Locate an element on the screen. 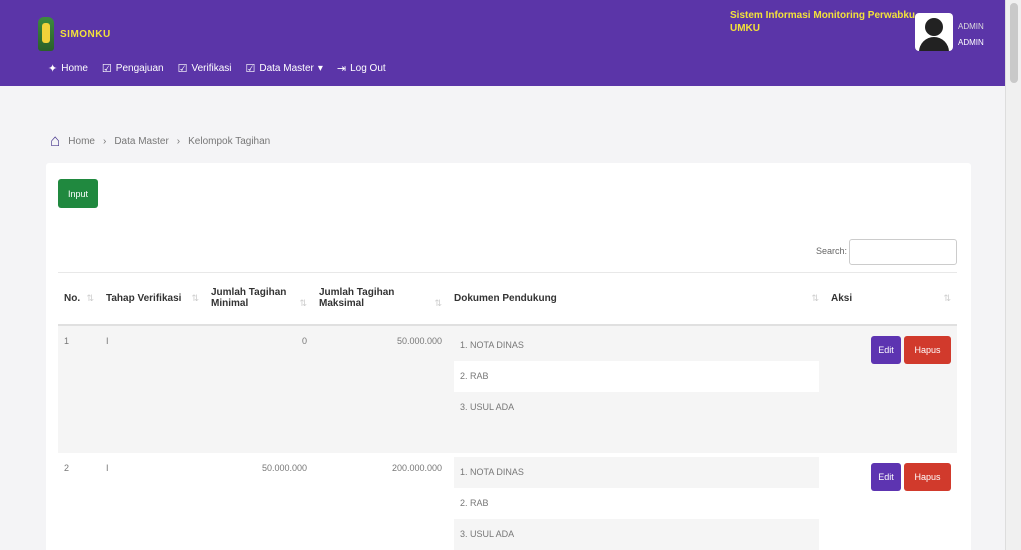 The height and width of the screenshot is (550, 1021). nav-verifikasi: ☑ Verifikasi is located at coordinates (205, 68).